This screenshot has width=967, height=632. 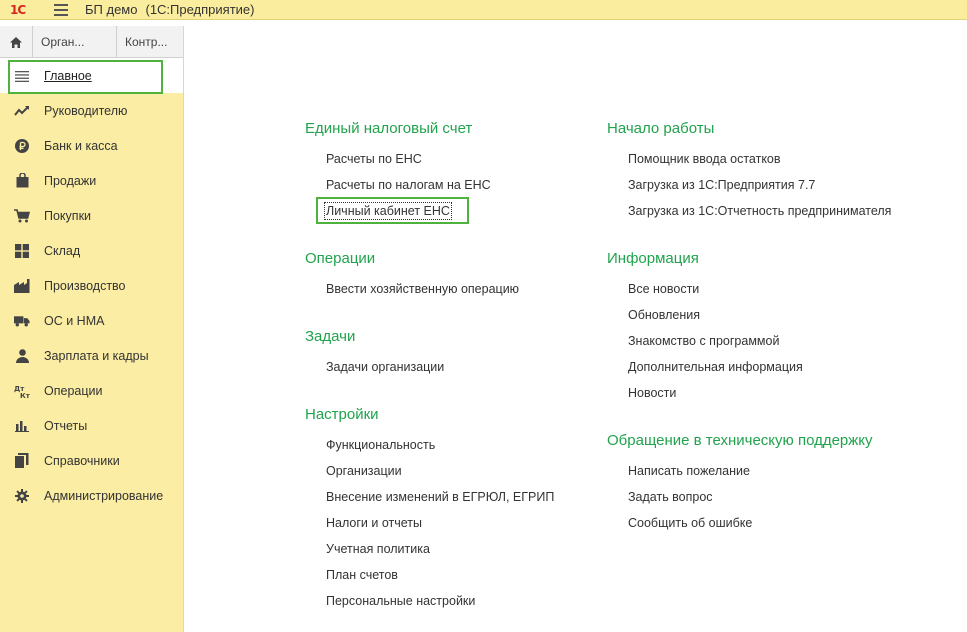 What do you see at coordinates (378, 549) in the screenshot?
I see `link-accounting-policy: Учетная политика` at bounding box center [378, 549].